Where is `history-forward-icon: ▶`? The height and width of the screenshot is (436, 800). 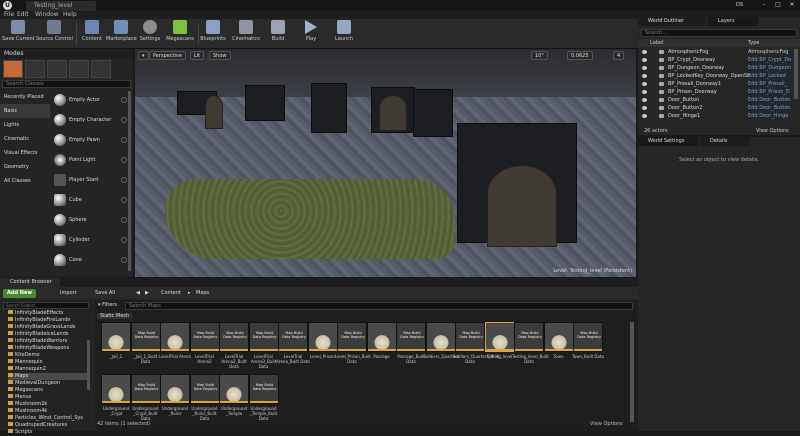 history-forward-icon: ▶ is located at coordinates (147, 293).